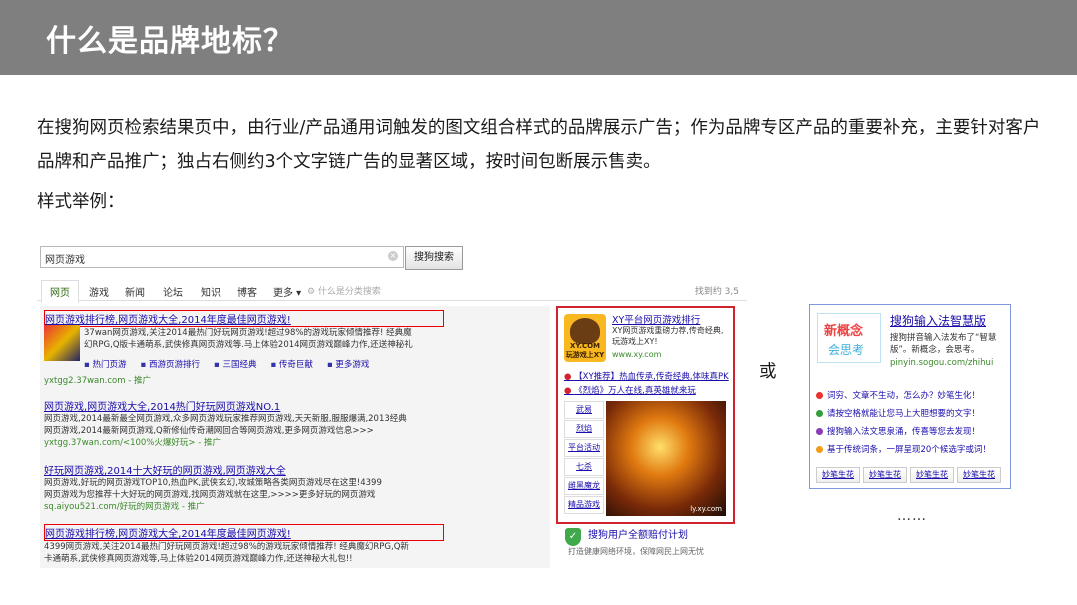 This screenshot has width=1077, height=605. I want to click on sublink: 西游页游排行, so click(169, 365).